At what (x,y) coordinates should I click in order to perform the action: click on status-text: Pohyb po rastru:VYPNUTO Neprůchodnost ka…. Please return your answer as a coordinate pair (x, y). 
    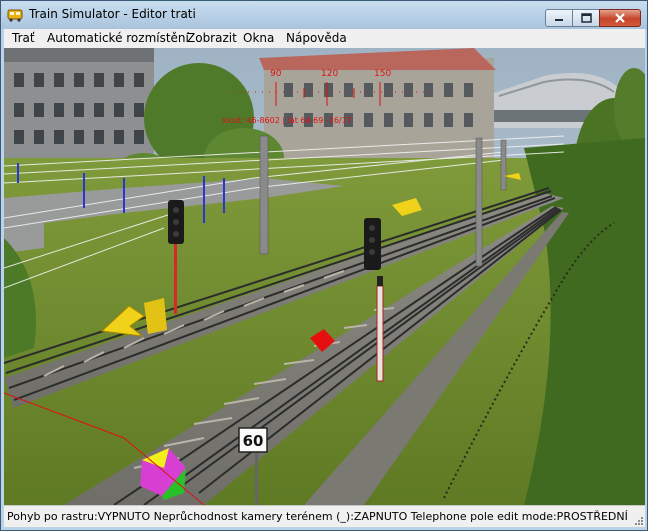
    Looking at the image, I should click on (317, 516).